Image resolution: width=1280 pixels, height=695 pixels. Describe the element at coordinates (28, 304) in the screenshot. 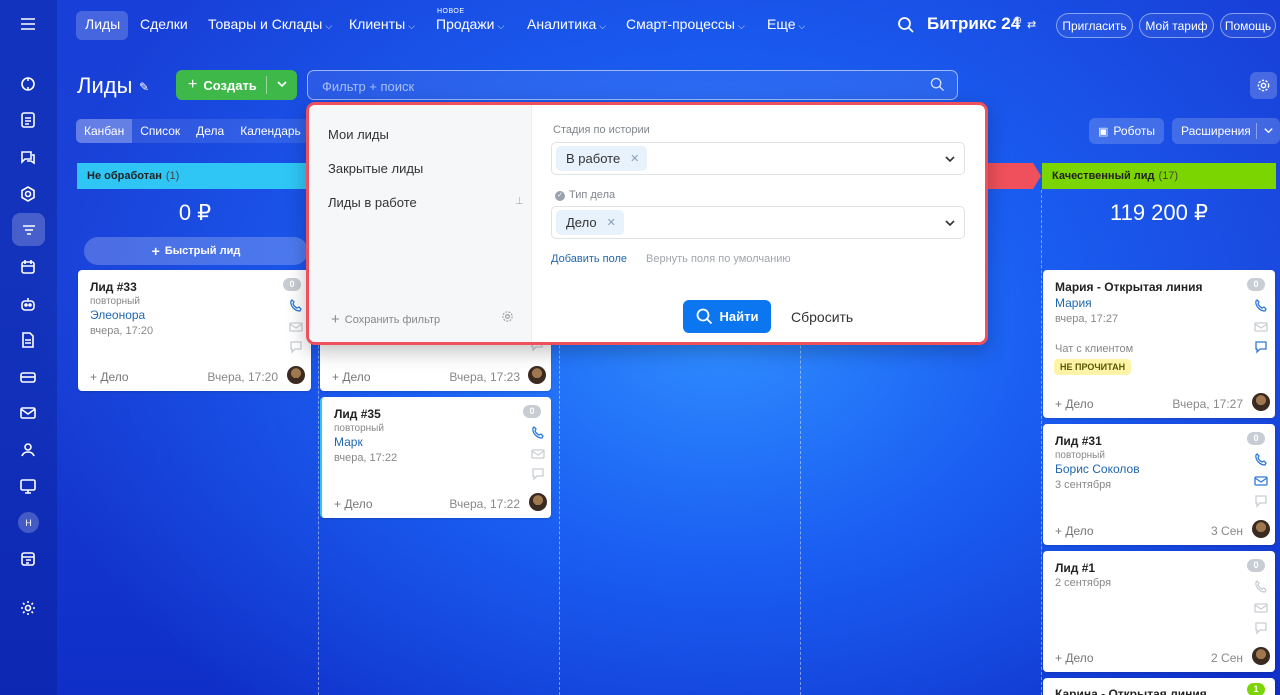

I see `robot-icon` at that location.